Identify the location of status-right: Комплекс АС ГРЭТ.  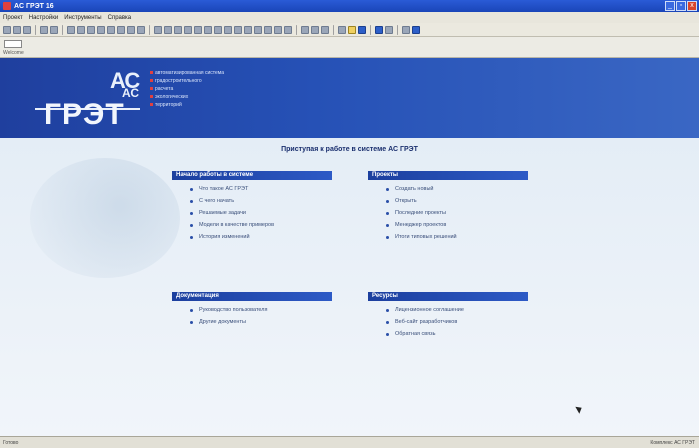
(672, 443).